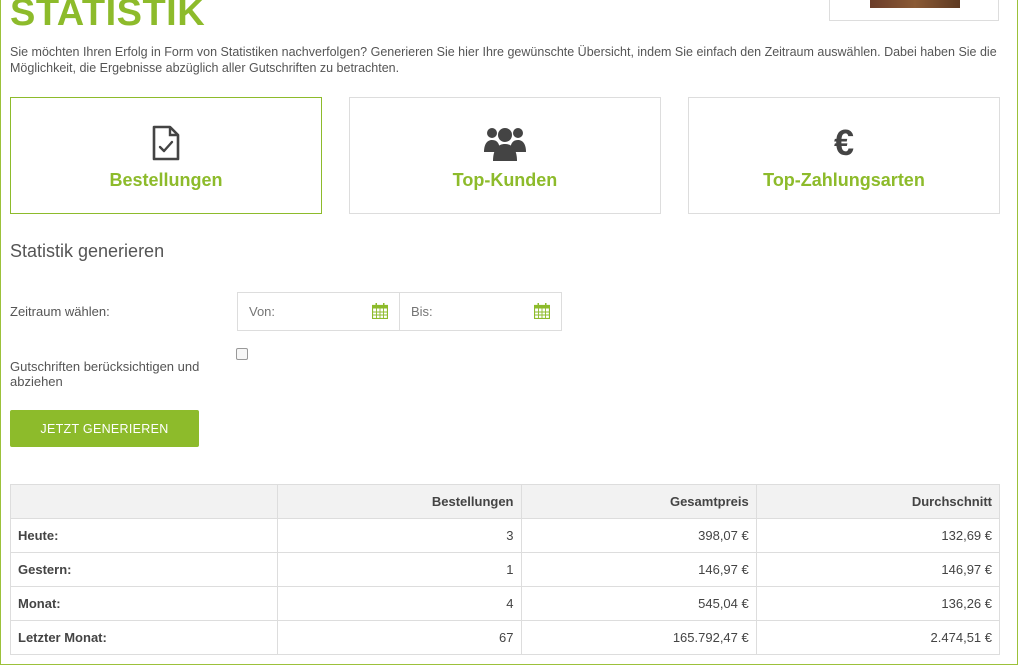  I want to click on cell-orders: 67, so click(399, 637).